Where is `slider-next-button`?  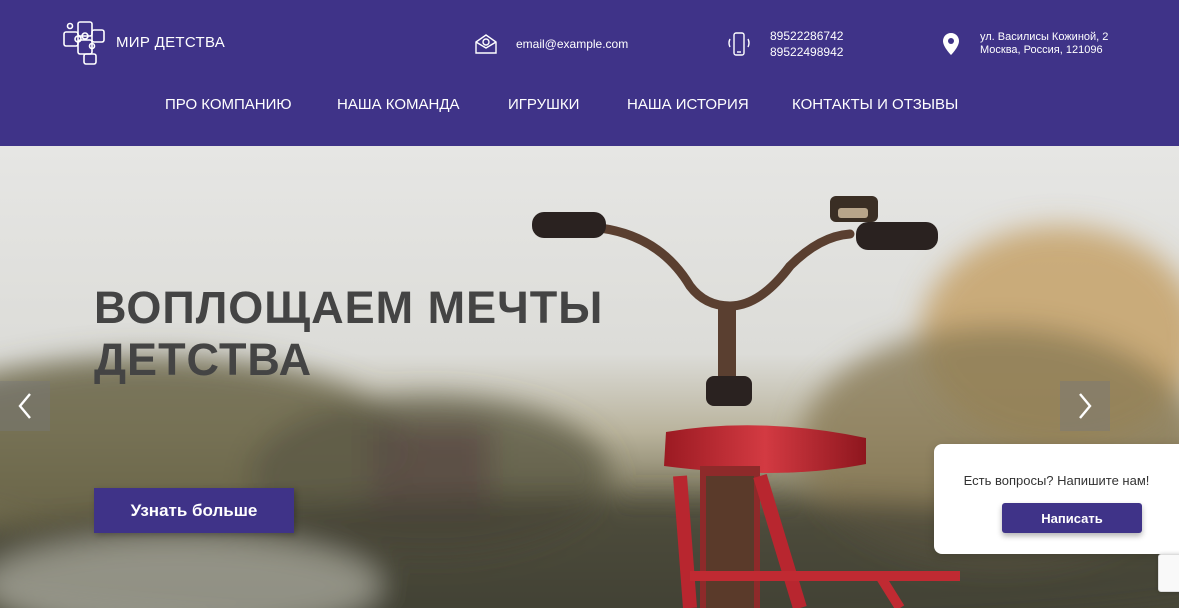
slider-next-button is located at coordinates (1085, 406).